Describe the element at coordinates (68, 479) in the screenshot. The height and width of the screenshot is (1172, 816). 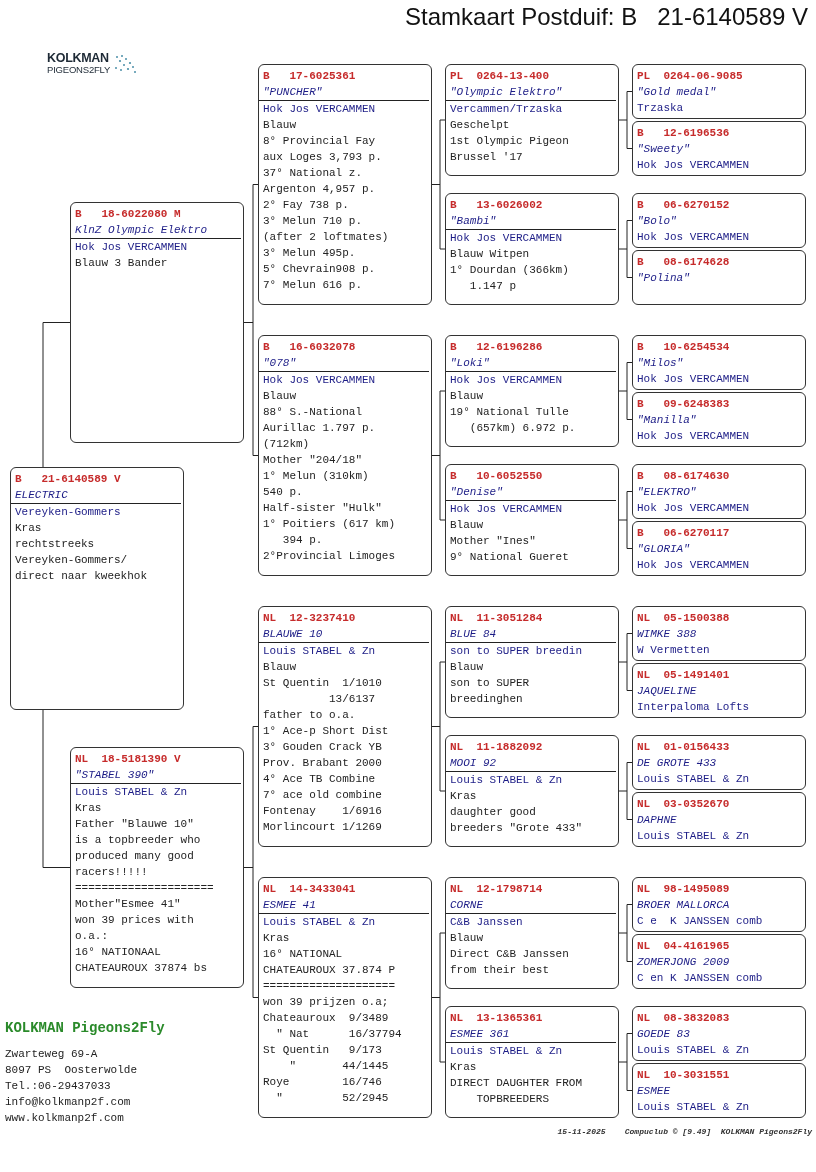
I see `ring-number: B 21-6140589 V` at that location.